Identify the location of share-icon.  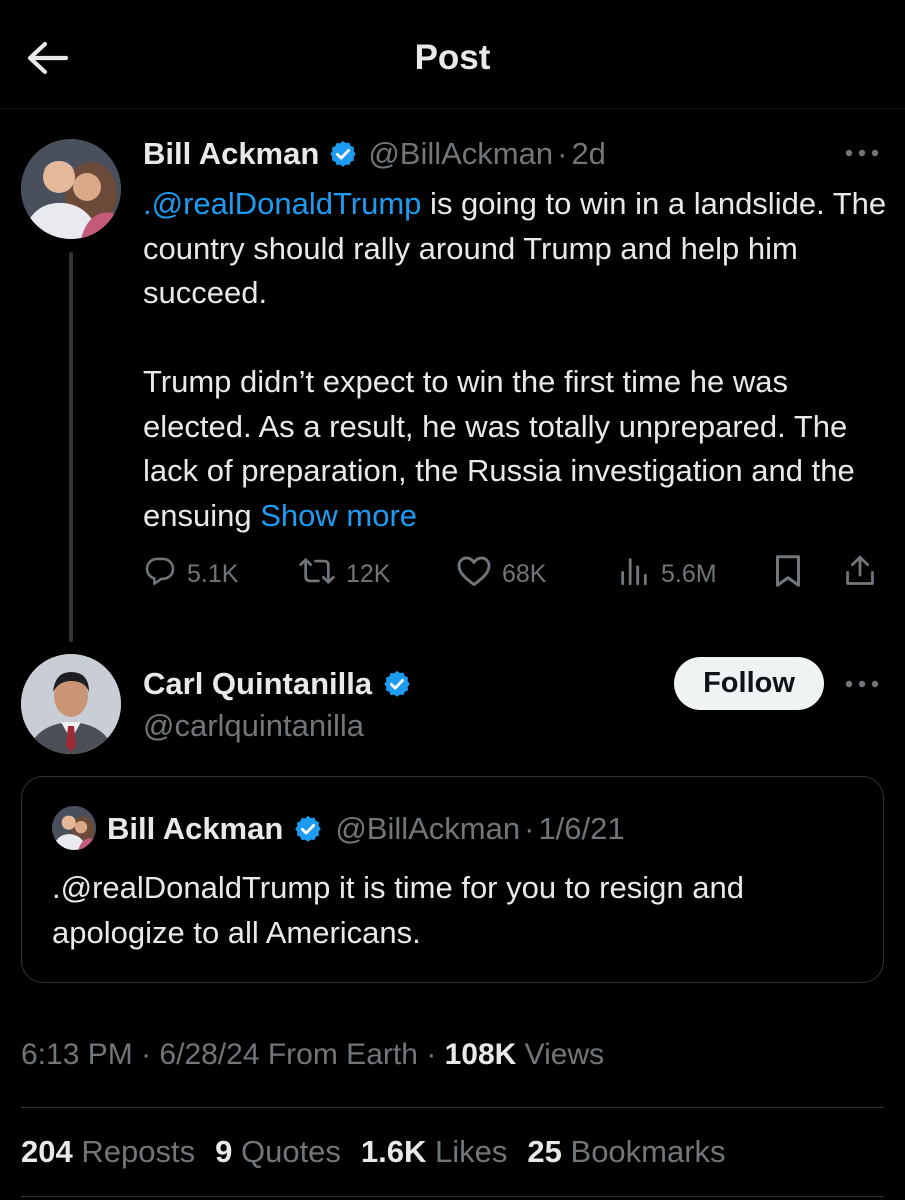
(860, 574).